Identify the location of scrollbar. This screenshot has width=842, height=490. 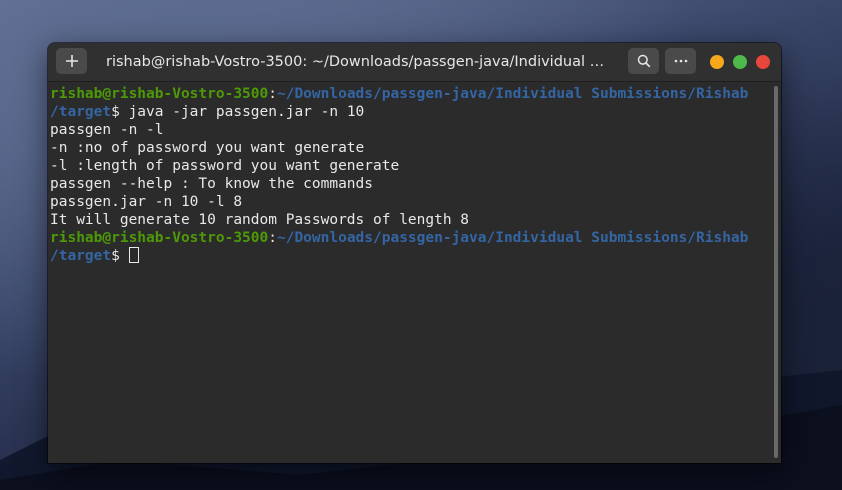
(776, 272).